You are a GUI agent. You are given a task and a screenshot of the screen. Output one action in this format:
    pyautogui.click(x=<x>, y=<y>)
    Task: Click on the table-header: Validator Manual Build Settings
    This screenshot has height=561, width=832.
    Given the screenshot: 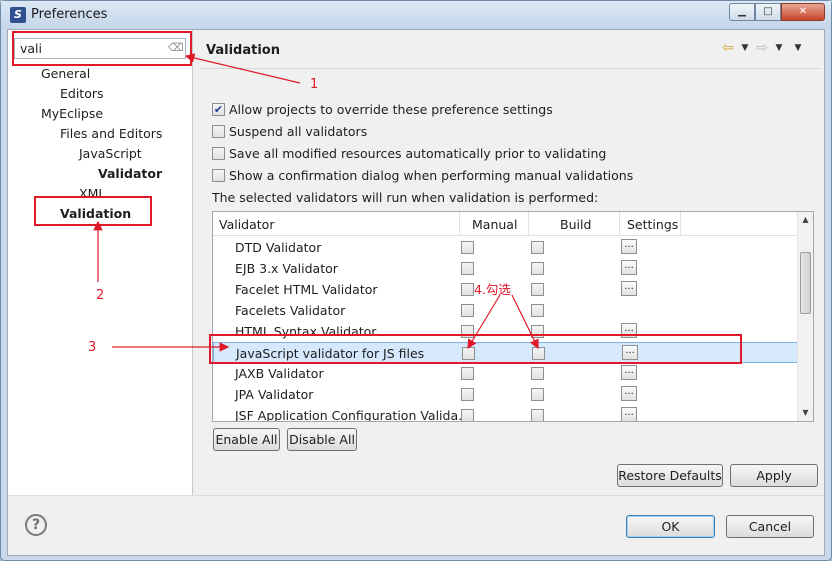 What is the action you would take?
    pyautogui.click(x=506, y=224)
    